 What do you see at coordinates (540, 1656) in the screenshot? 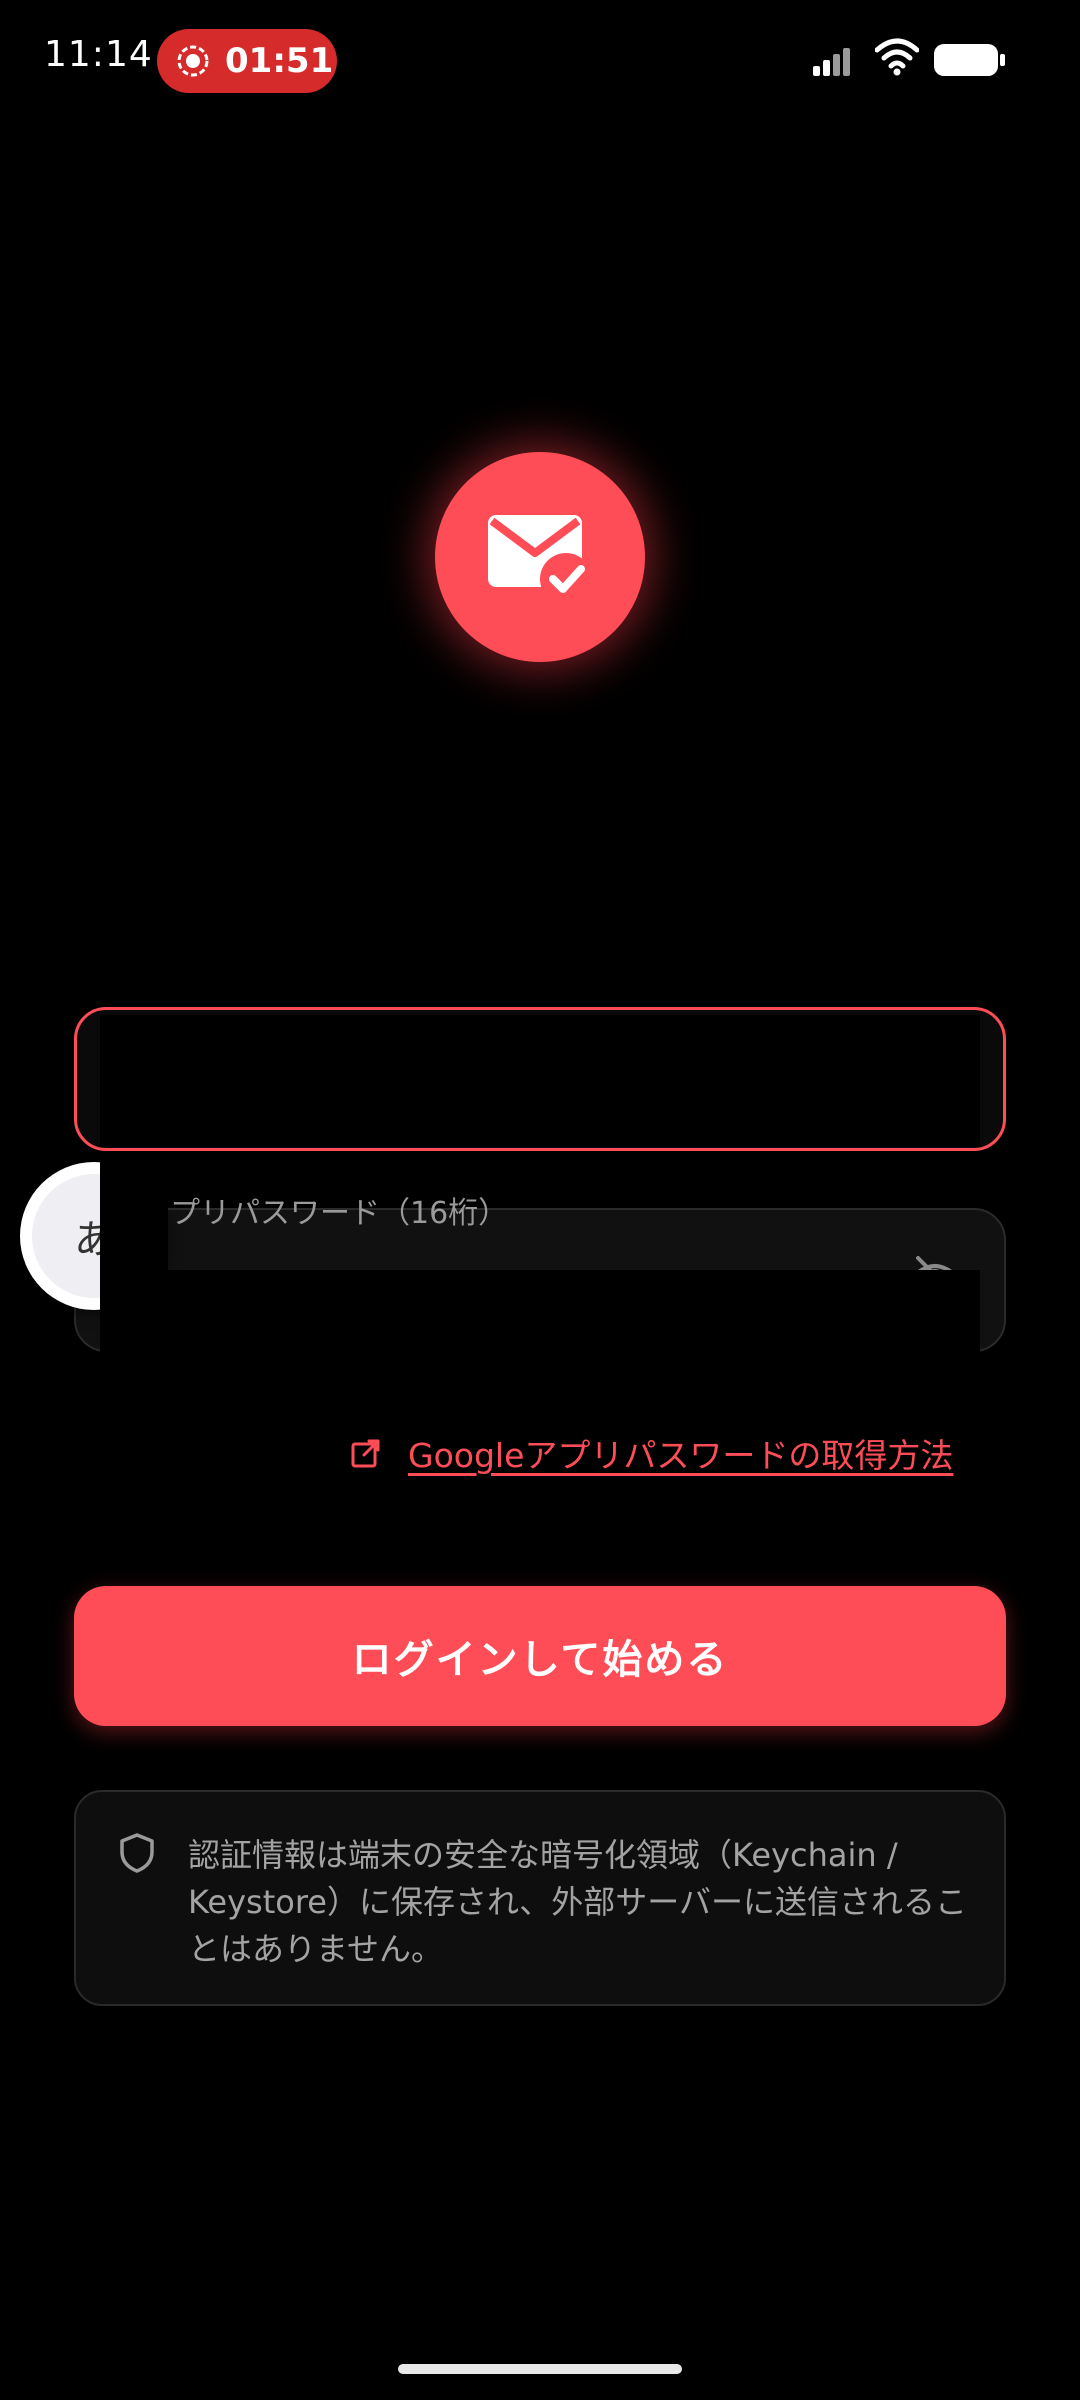
I see `login-button: ログインして始める` at bounding box center [540, 1656].